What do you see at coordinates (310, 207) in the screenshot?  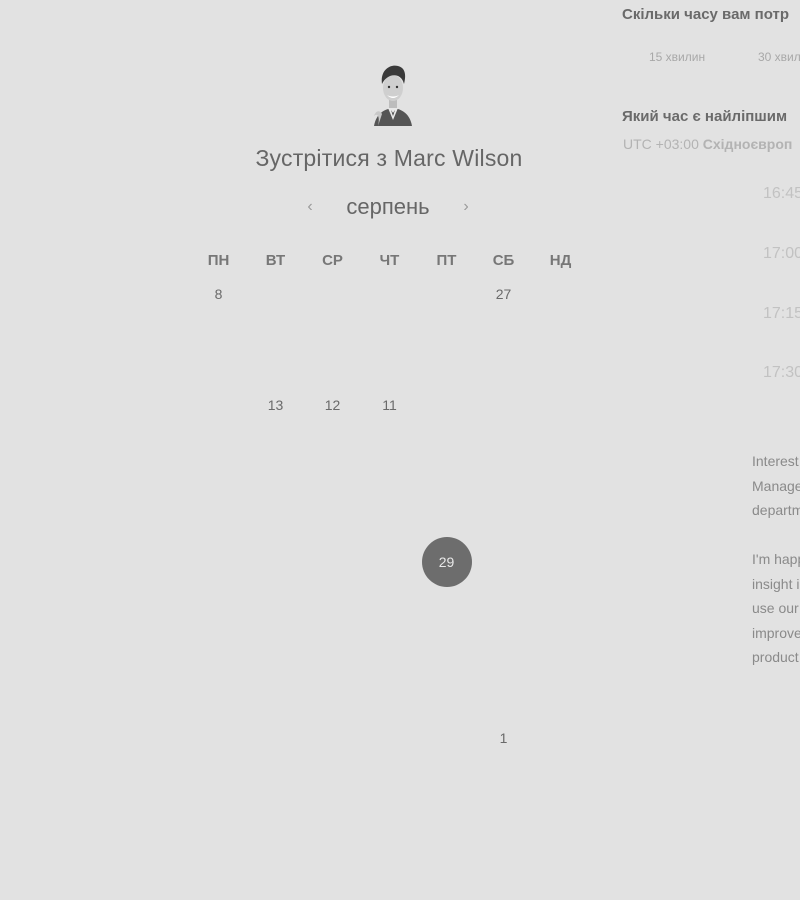 I see `chevron-left-icon: ‹` at bounding box center [310, 207].